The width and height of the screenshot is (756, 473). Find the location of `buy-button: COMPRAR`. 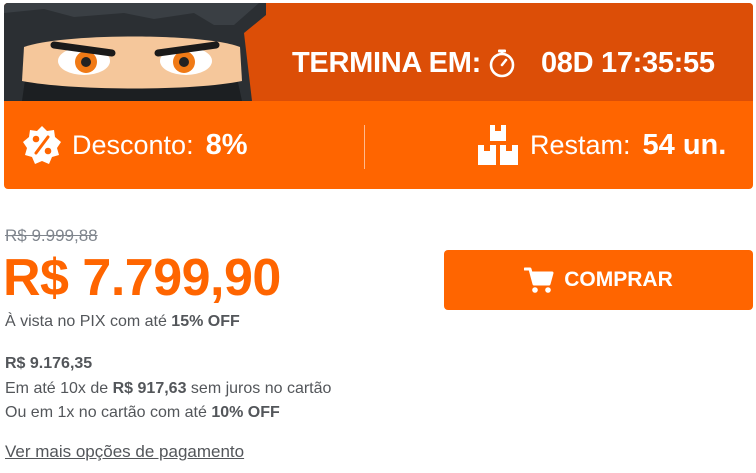

buy-button: COMPRAR is located at coordinates (598, 280).